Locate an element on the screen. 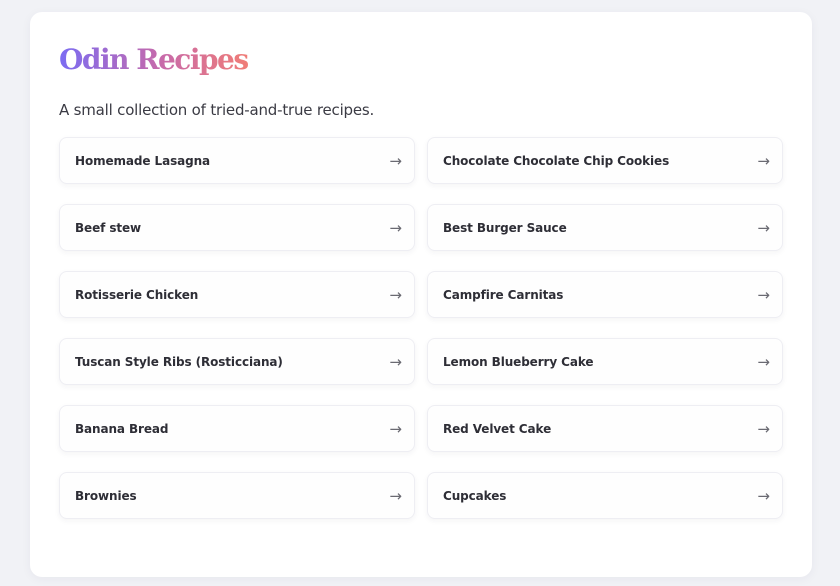 The image size is (840, 586). recipe-label: Chocolate Chocolate Chip Cookies is located at coordinates (556, 160).